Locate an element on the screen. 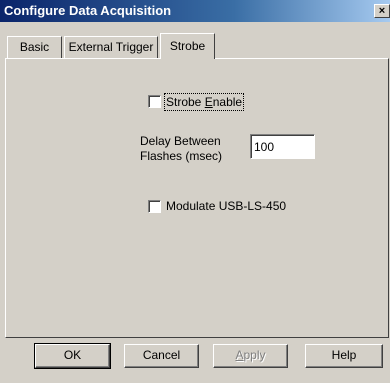  ok-button: OK is located at coordinates (72, 356).